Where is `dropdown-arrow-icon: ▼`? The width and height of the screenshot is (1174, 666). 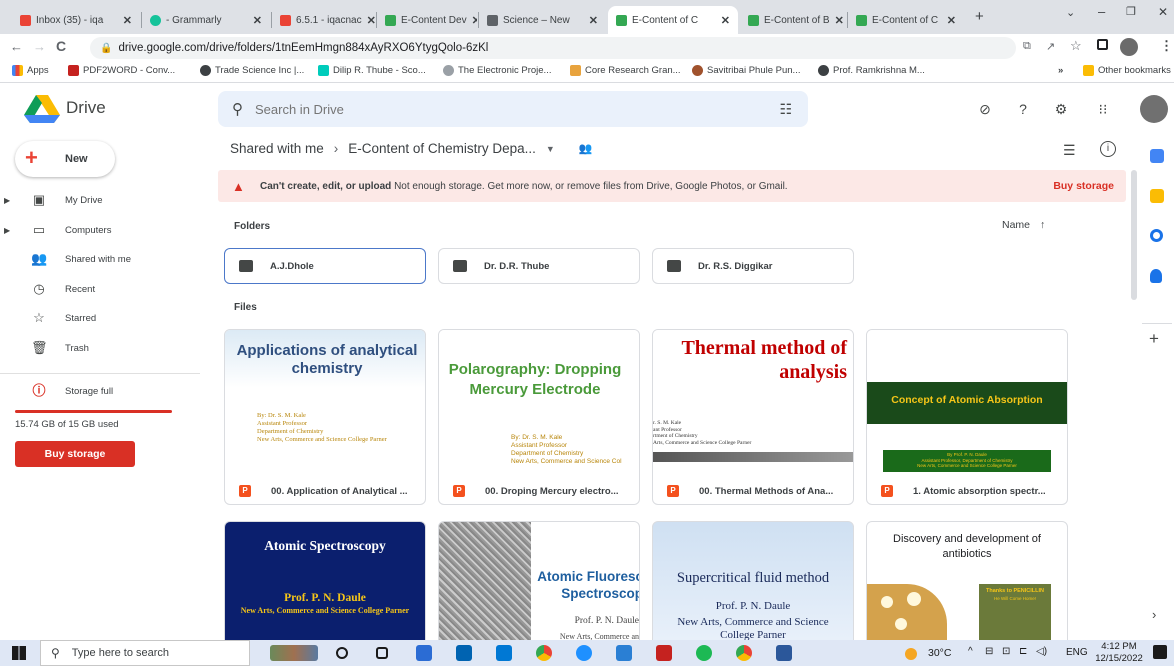
dropdown-arrow-icon: ▼ is located at coordinates (550, 149).